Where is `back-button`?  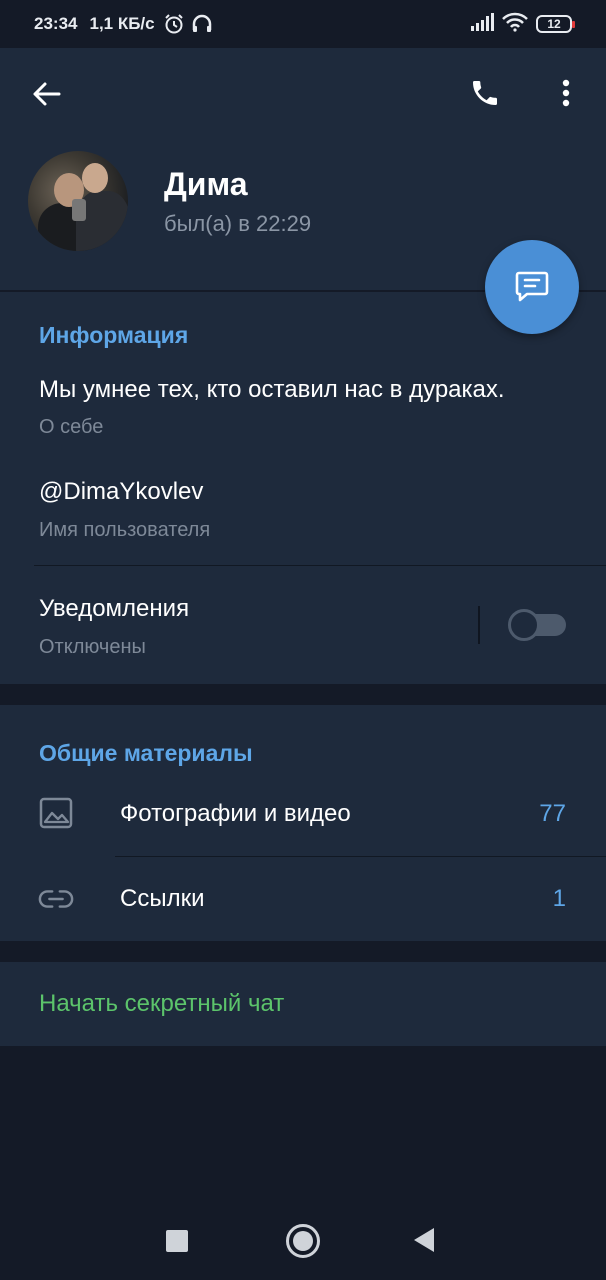 back-button is located at coordinates (46, 96).